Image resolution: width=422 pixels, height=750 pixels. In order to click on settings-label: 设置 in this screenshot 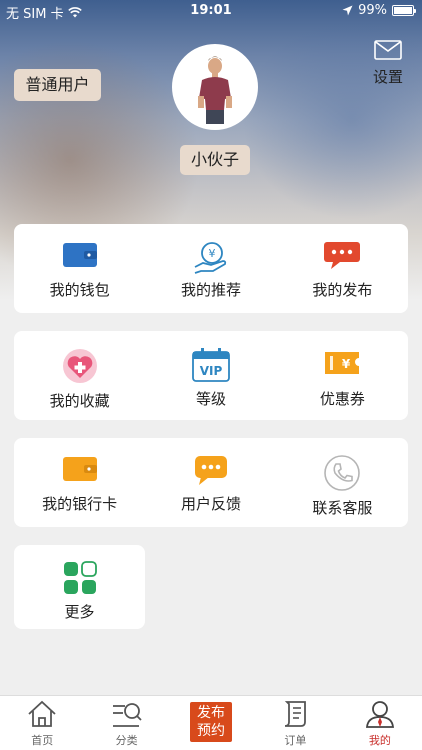, I will do `click(387, 77)`.